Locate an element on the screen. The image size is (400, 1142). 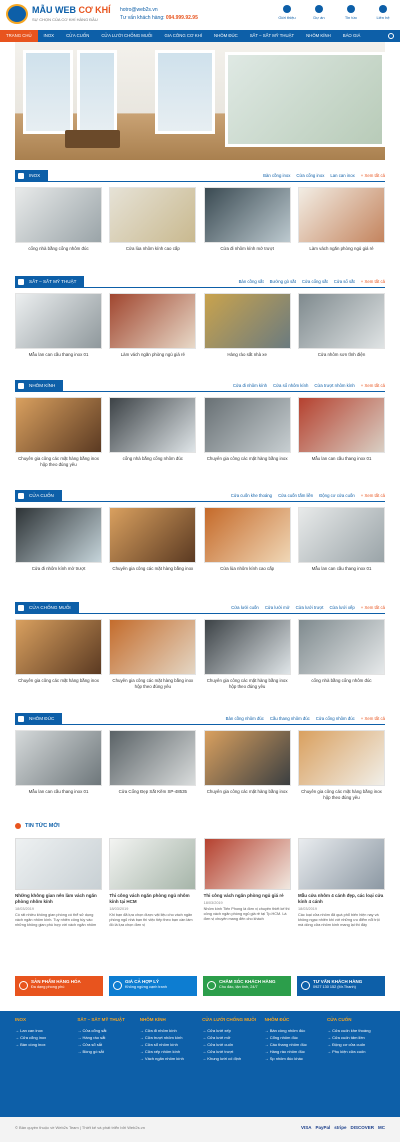
top-link-contact: Liên hệ is located at coordinates (383, 12).